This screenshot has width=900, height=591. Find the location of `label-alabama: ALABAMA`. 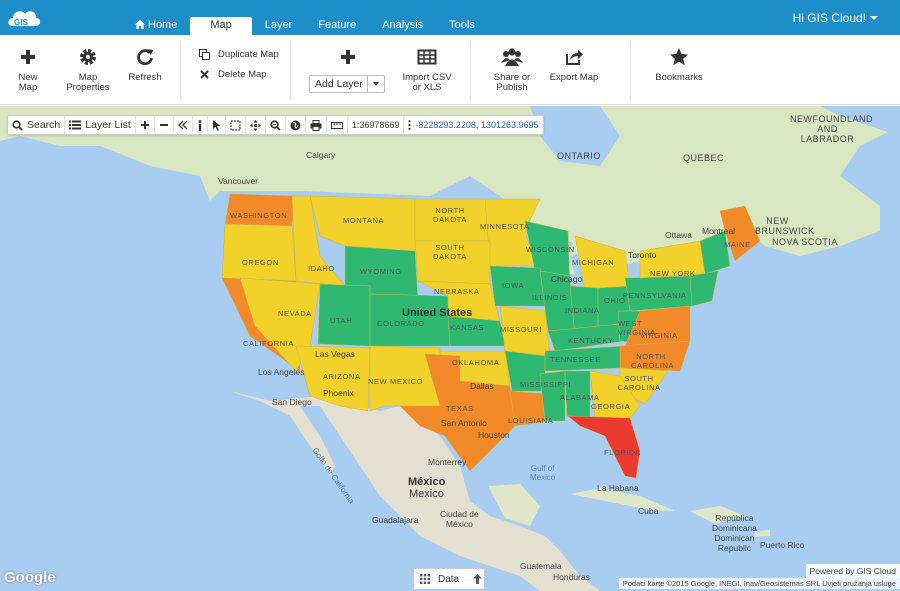

label-alabama: ALABAMA is located at coordinates (580, 397).